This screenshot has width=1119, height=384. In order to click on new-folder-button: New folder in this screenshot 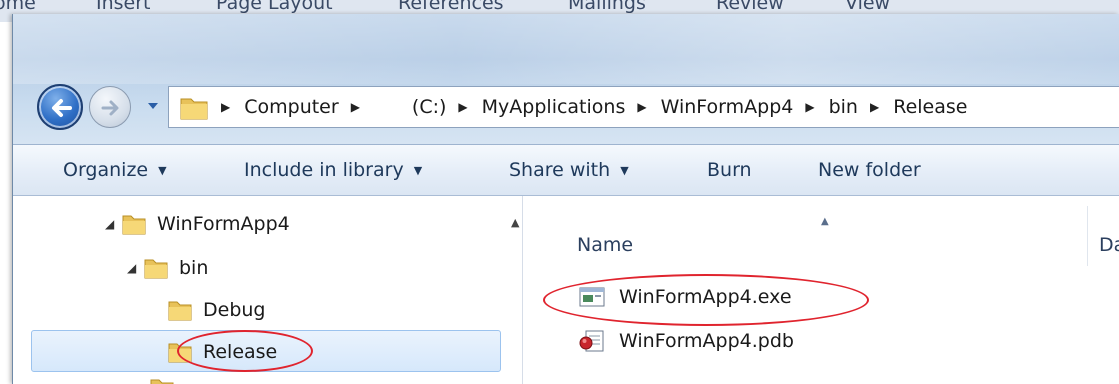, I will do `click(869, 170)`.